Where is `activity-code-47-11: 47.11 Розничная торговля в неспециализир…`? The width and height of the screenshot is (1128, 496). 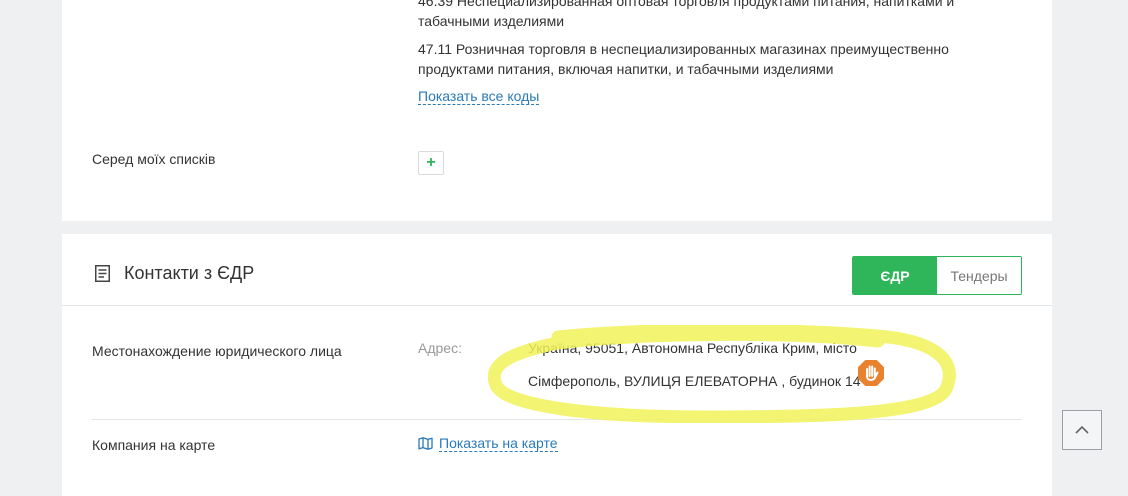
activity-code-47-11: 47.11 Розничная торговля в неспециализир… is located at coordinates (683, 59).